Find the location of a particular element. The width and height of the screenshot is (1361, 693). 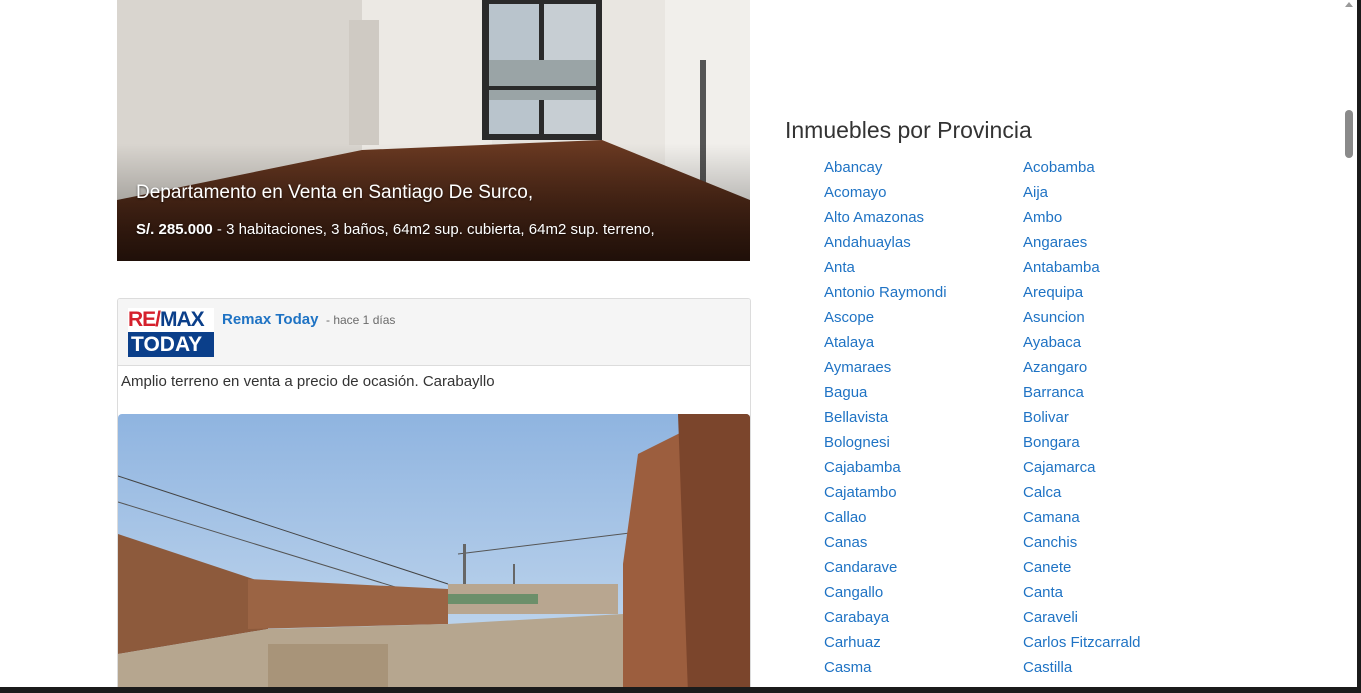

province-item: Alto Amazonas is located at coordinates (885, 218).